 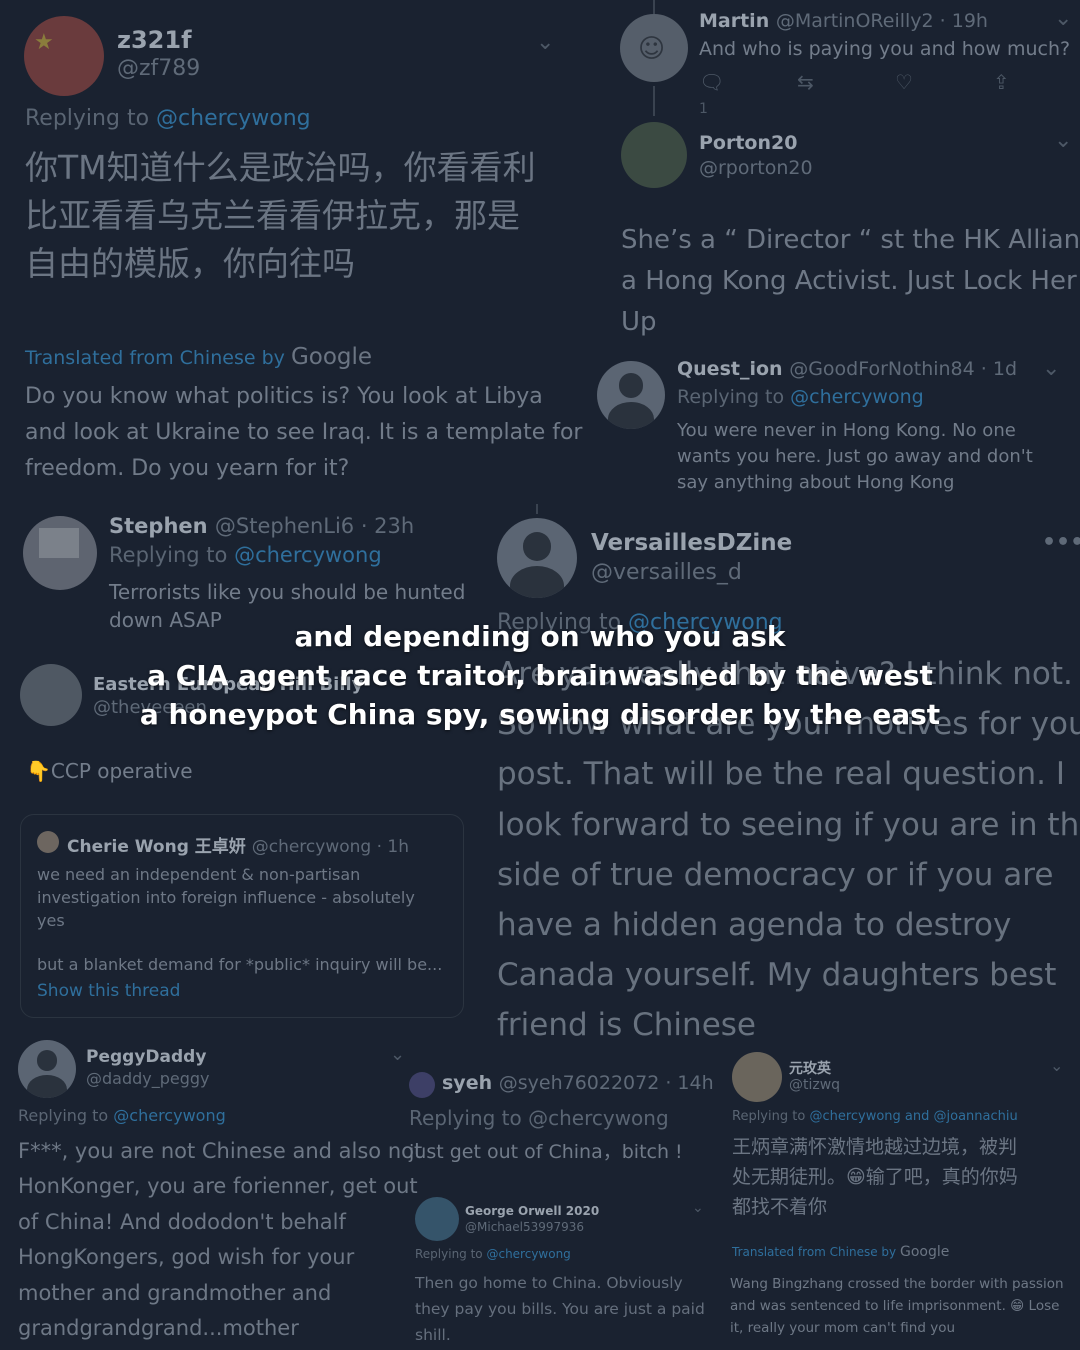 What do you see at coordinates (855, 456) in the screenshot?
I see `text-line: wants you here. Just go away and don't` at bounding box center [855, 456].